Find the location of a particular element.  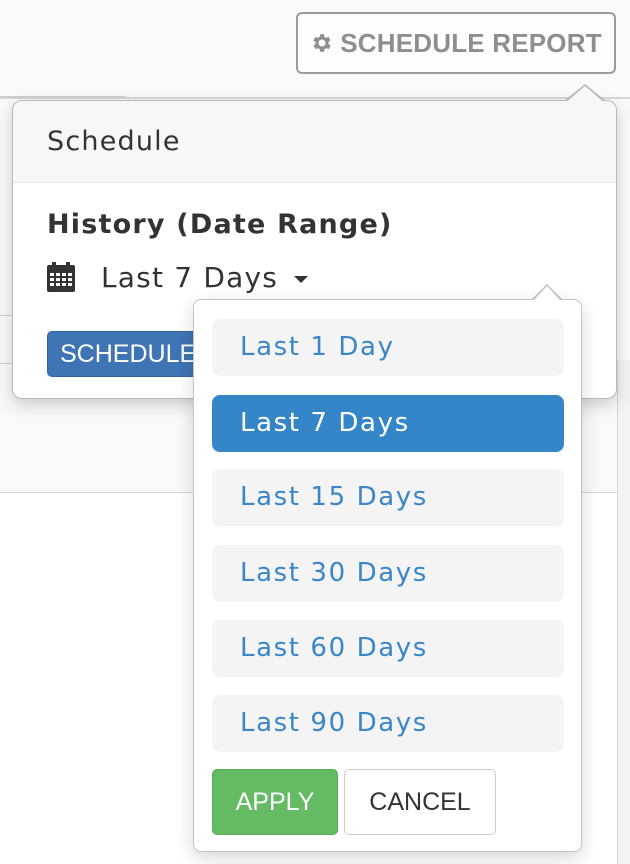

popover-arrow-fill is located at coordinates (585, 94).